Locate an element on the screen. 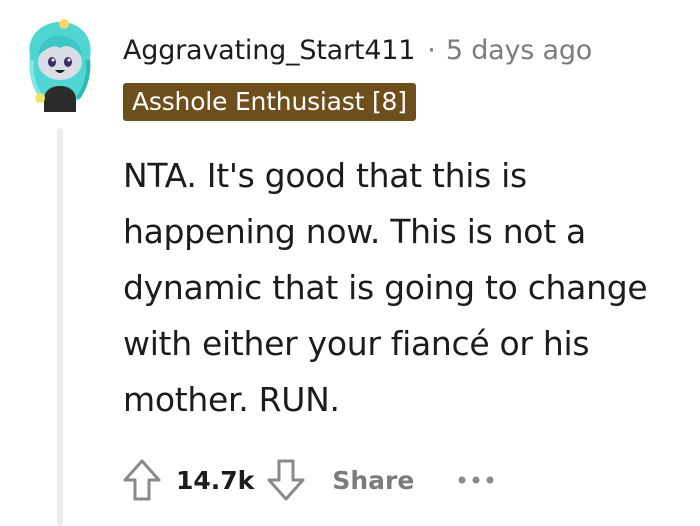 The width and height of the screenshot is (700, 526). downvote-button is located at coordinates (286, 480).